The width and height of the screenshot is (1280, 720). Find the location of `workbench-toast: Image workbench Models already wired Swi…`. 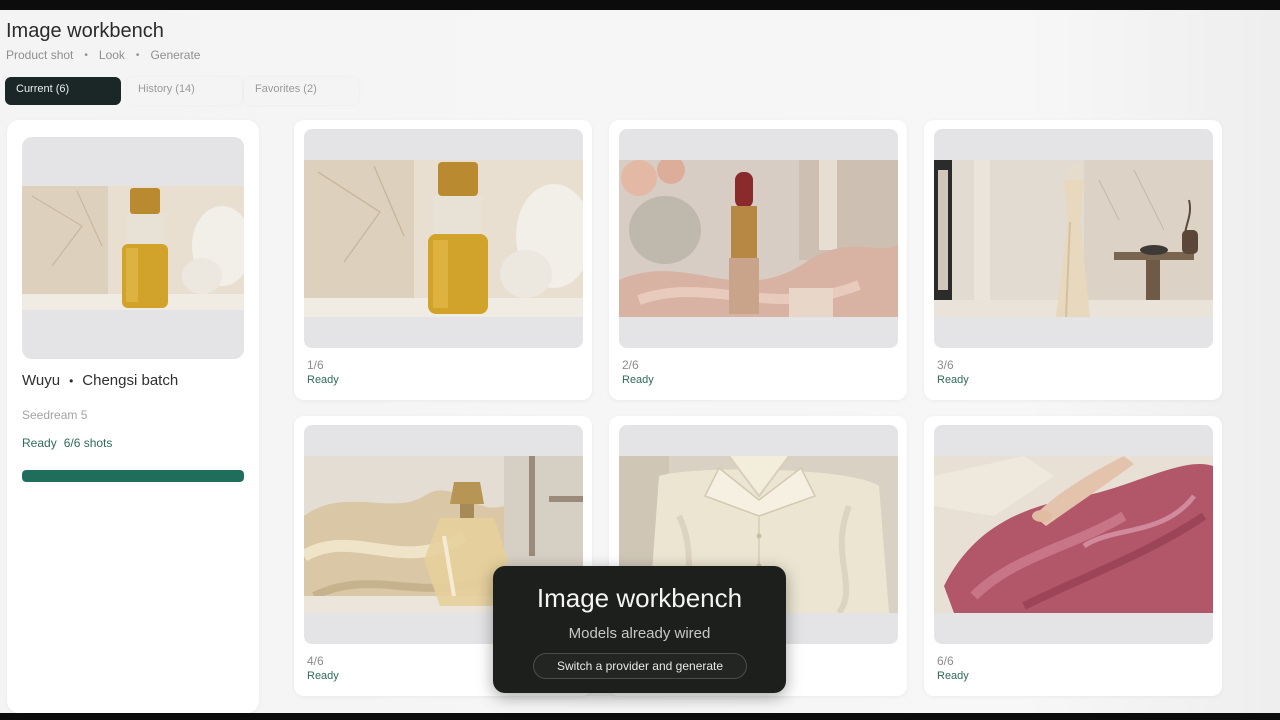

workbench-toast: Image workbench Models already wired Swi… is located at coordinates (639, 629).